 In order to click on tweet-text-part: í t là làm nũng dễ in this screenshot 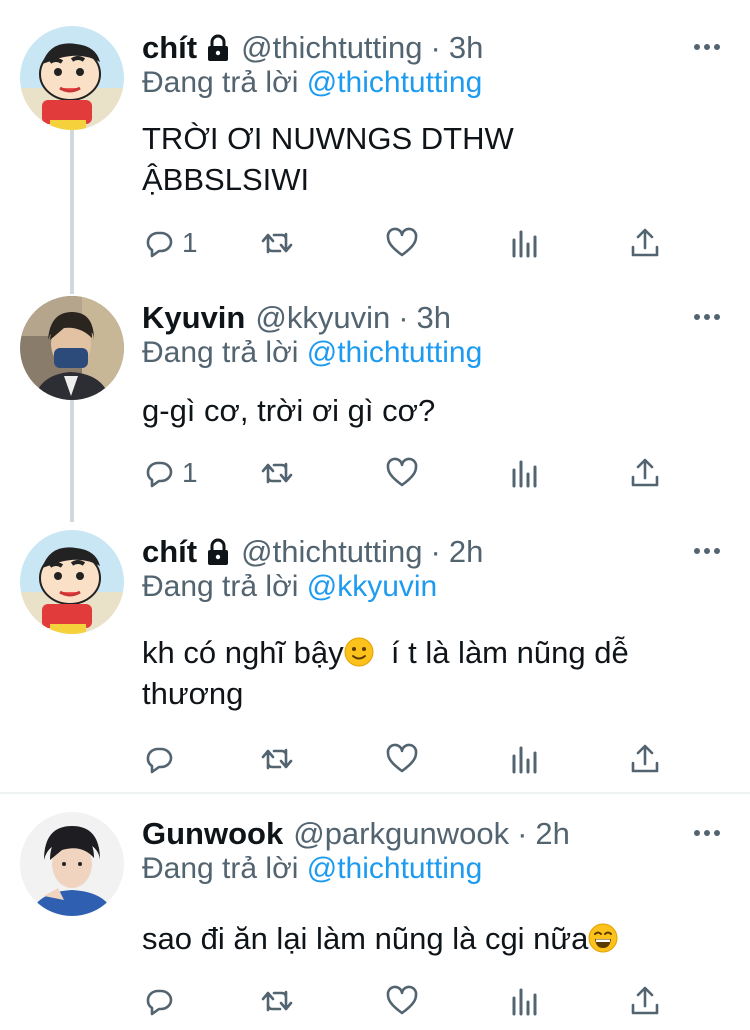, I will do `click(501, 652)`.